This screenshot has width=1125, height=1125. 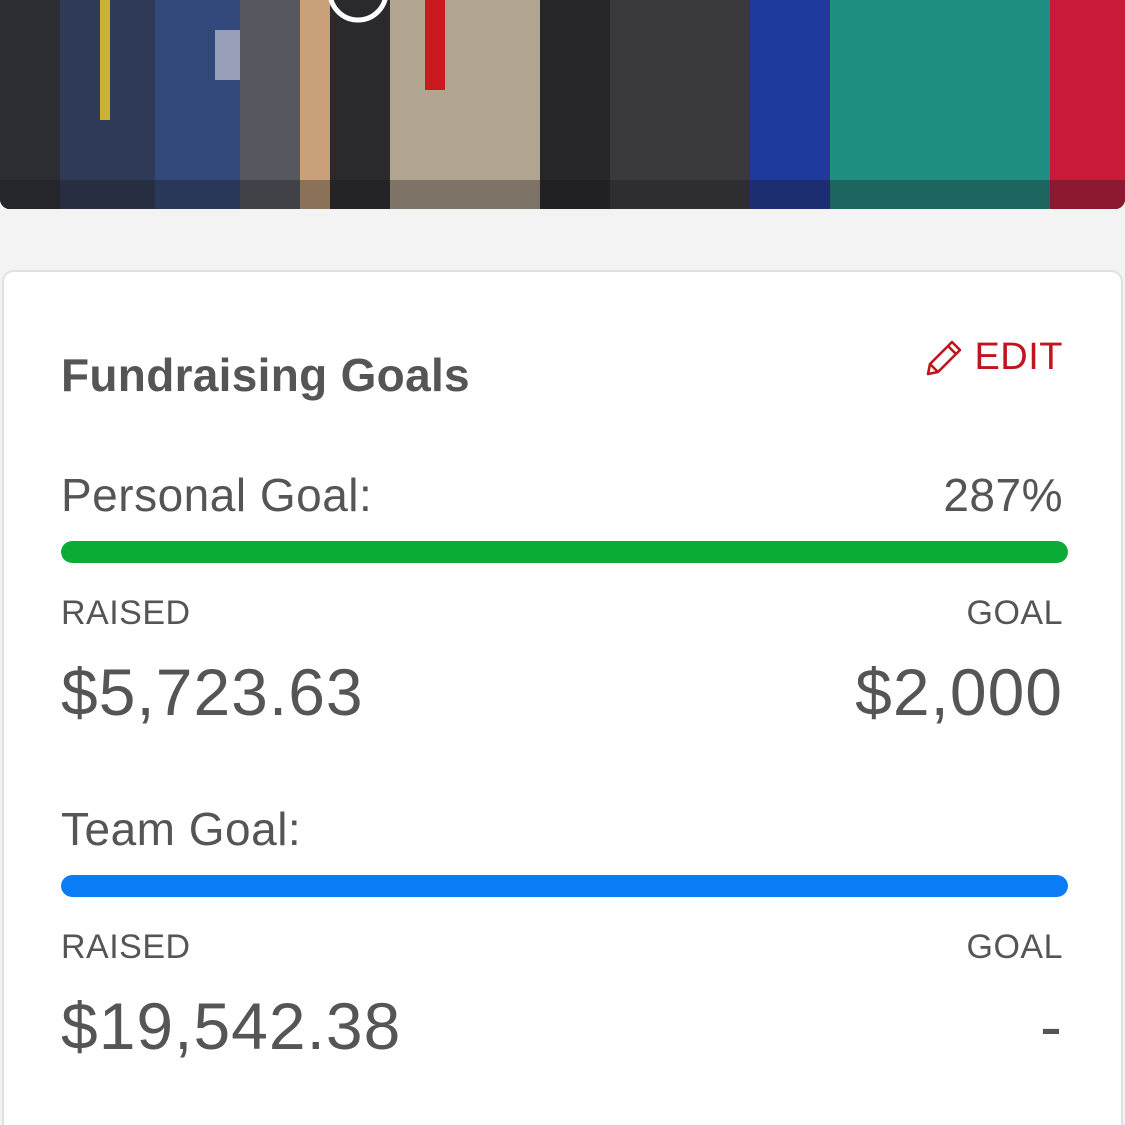 What do you see at coordinates (126, 613) in the screenshot?
I see `personal-raised-caption: RAISED` at bounding box center [126, 613].